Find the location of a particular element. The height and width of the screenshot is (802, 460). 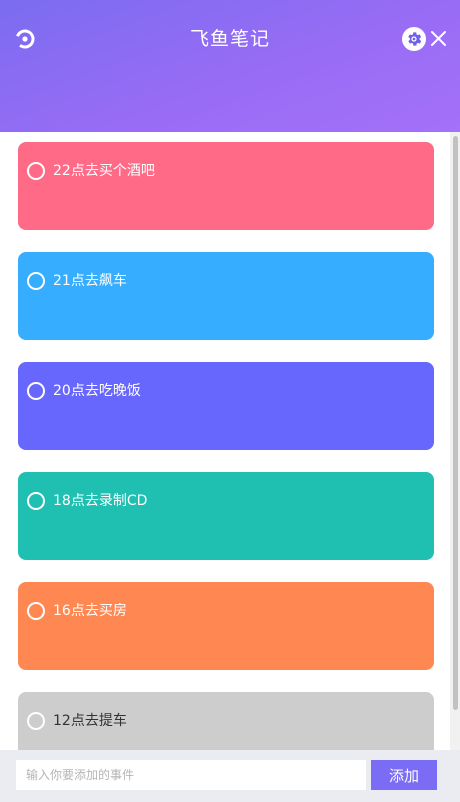

todo-text: 20点去吃晚饭 is located at coordinates (97, 391).